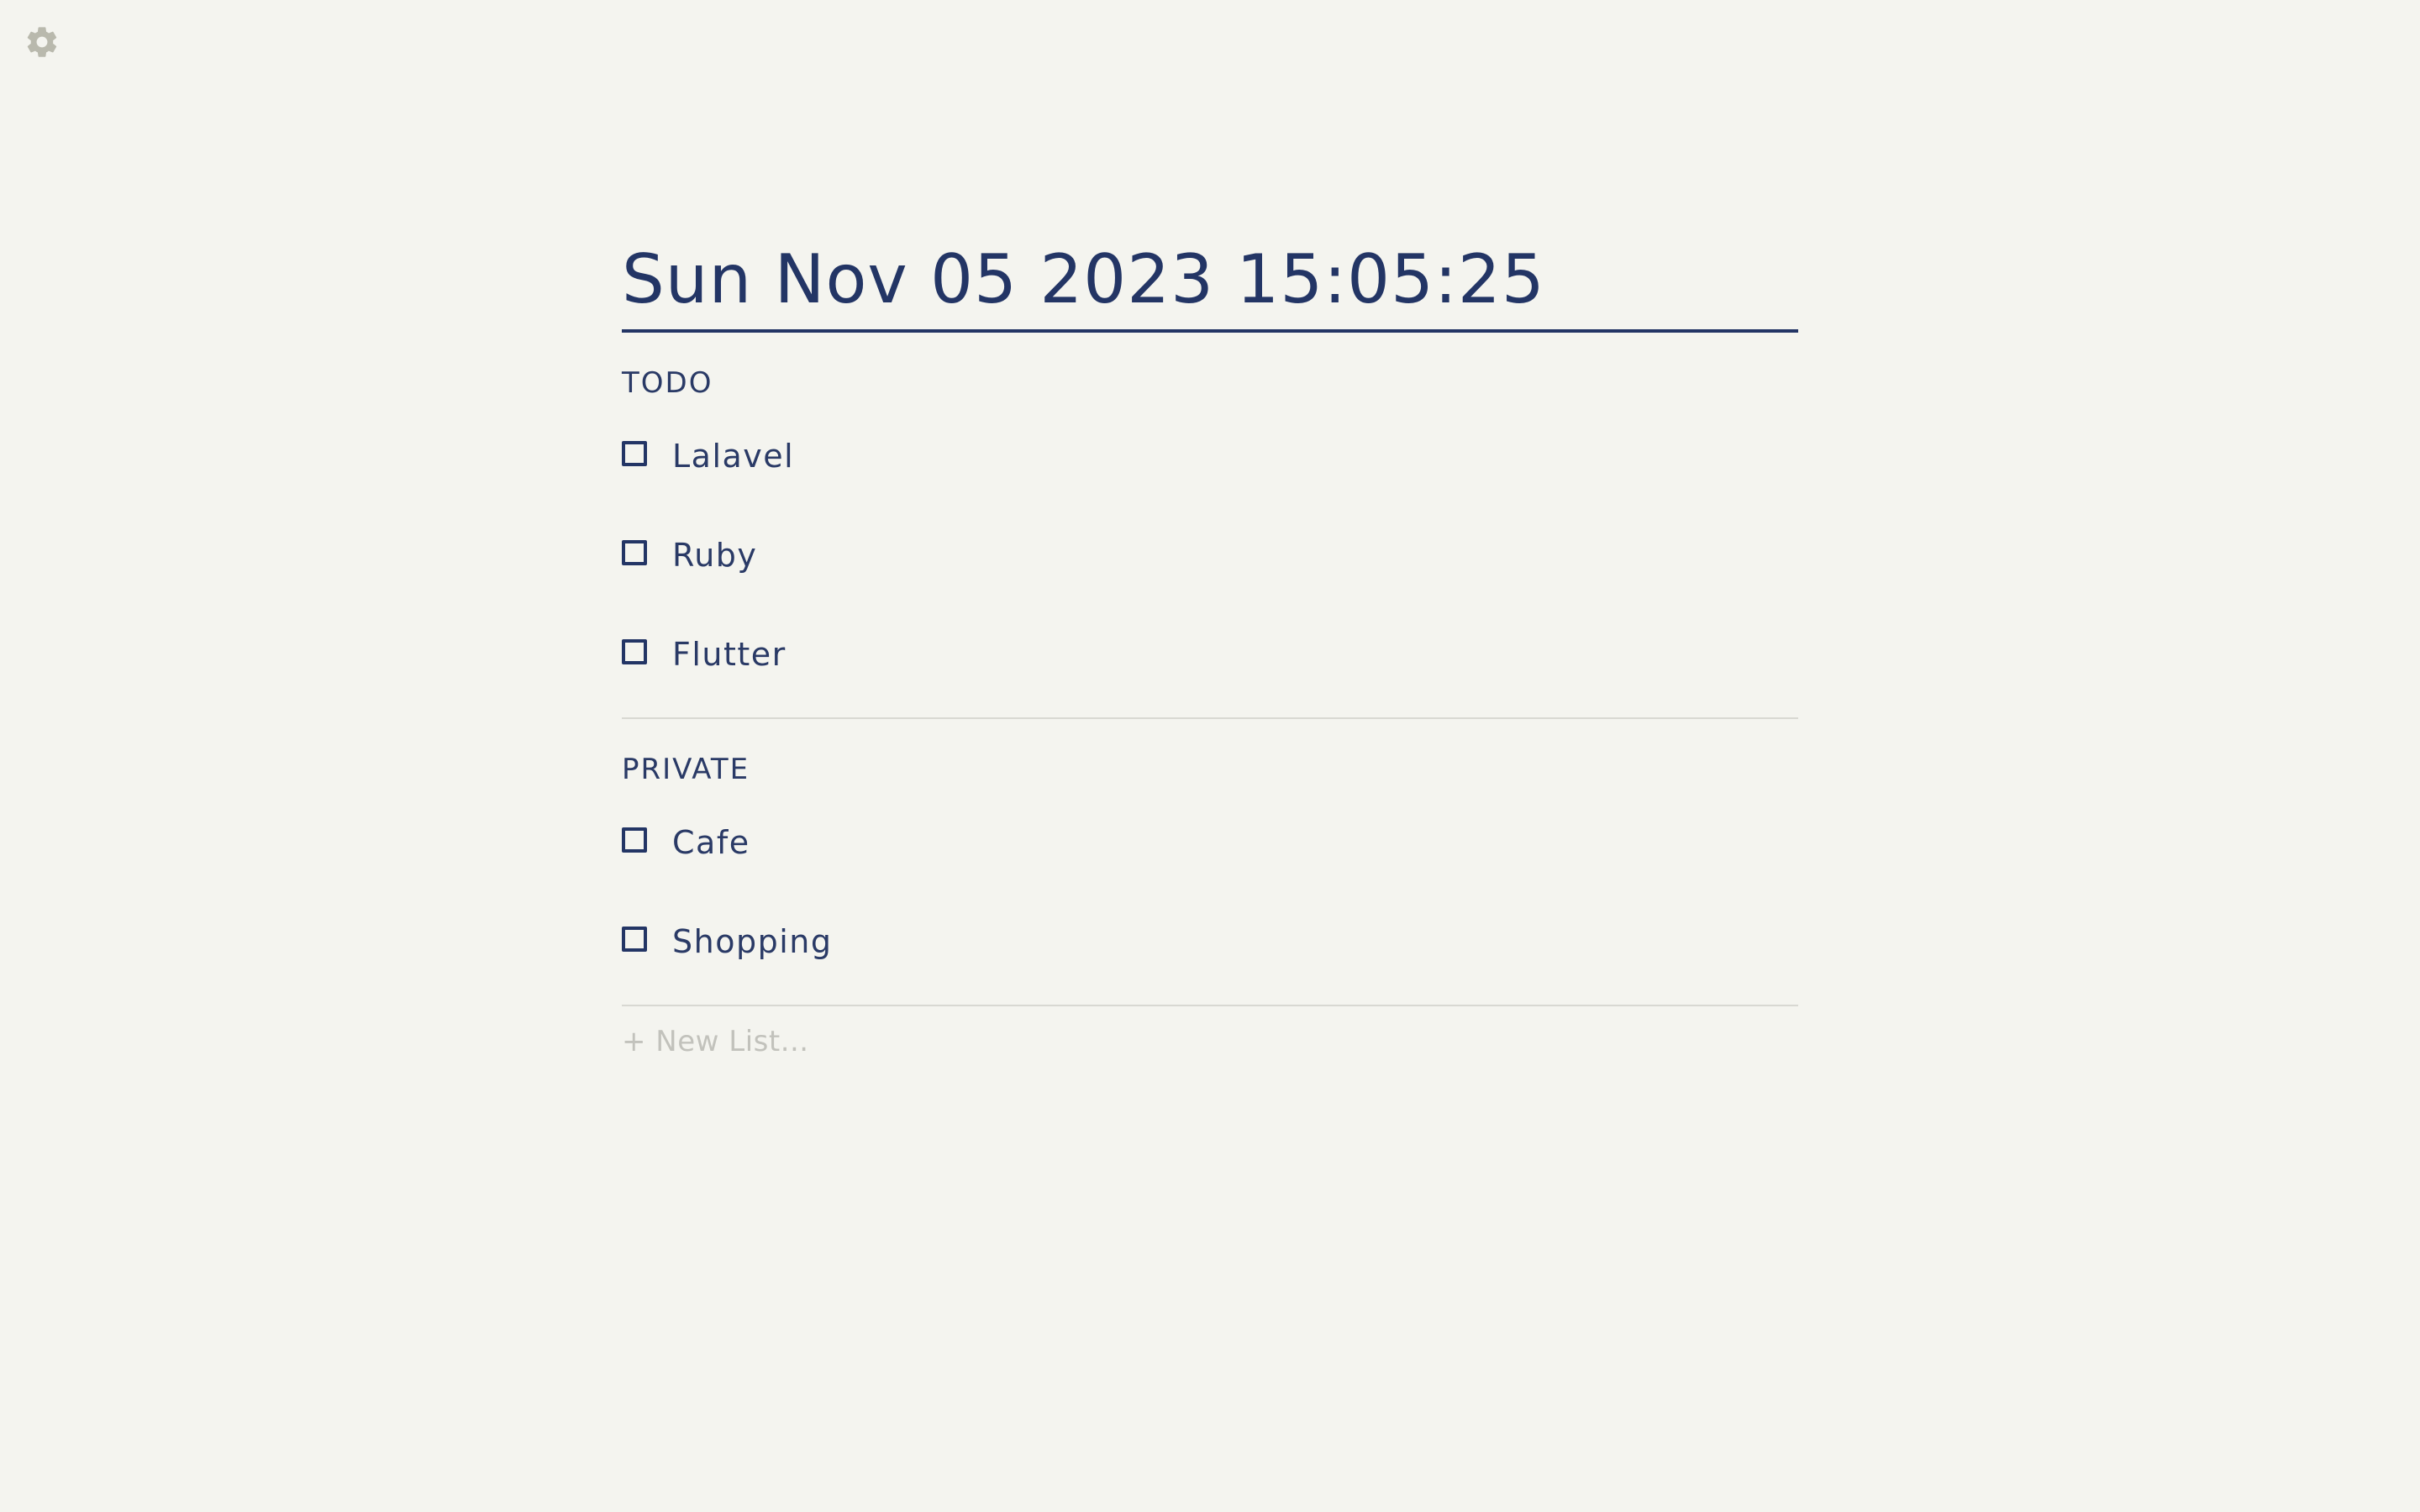  What do you see at coordinates (1210, 654) in the screenshot?
I see `list-item: Flutter` at bounding box center [1210, 654].